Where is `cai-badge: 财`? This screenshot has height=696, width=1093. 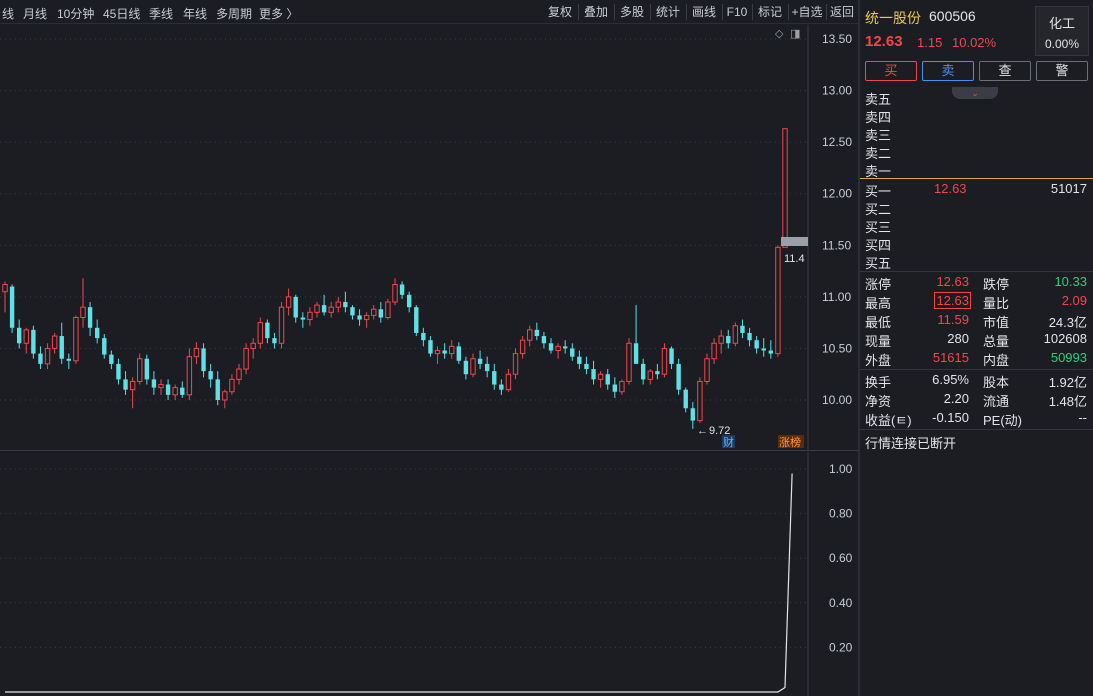
cai-badge: 财 is located at coordinates (728, 442).